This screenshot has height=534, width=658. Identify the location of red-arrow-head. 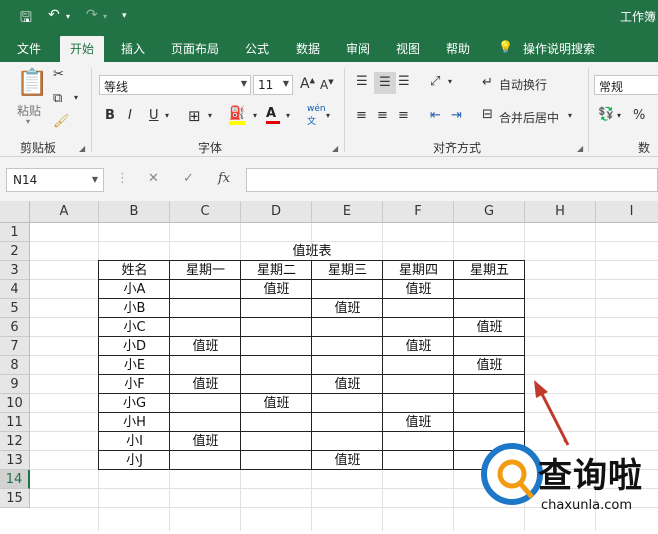
(541, 389).